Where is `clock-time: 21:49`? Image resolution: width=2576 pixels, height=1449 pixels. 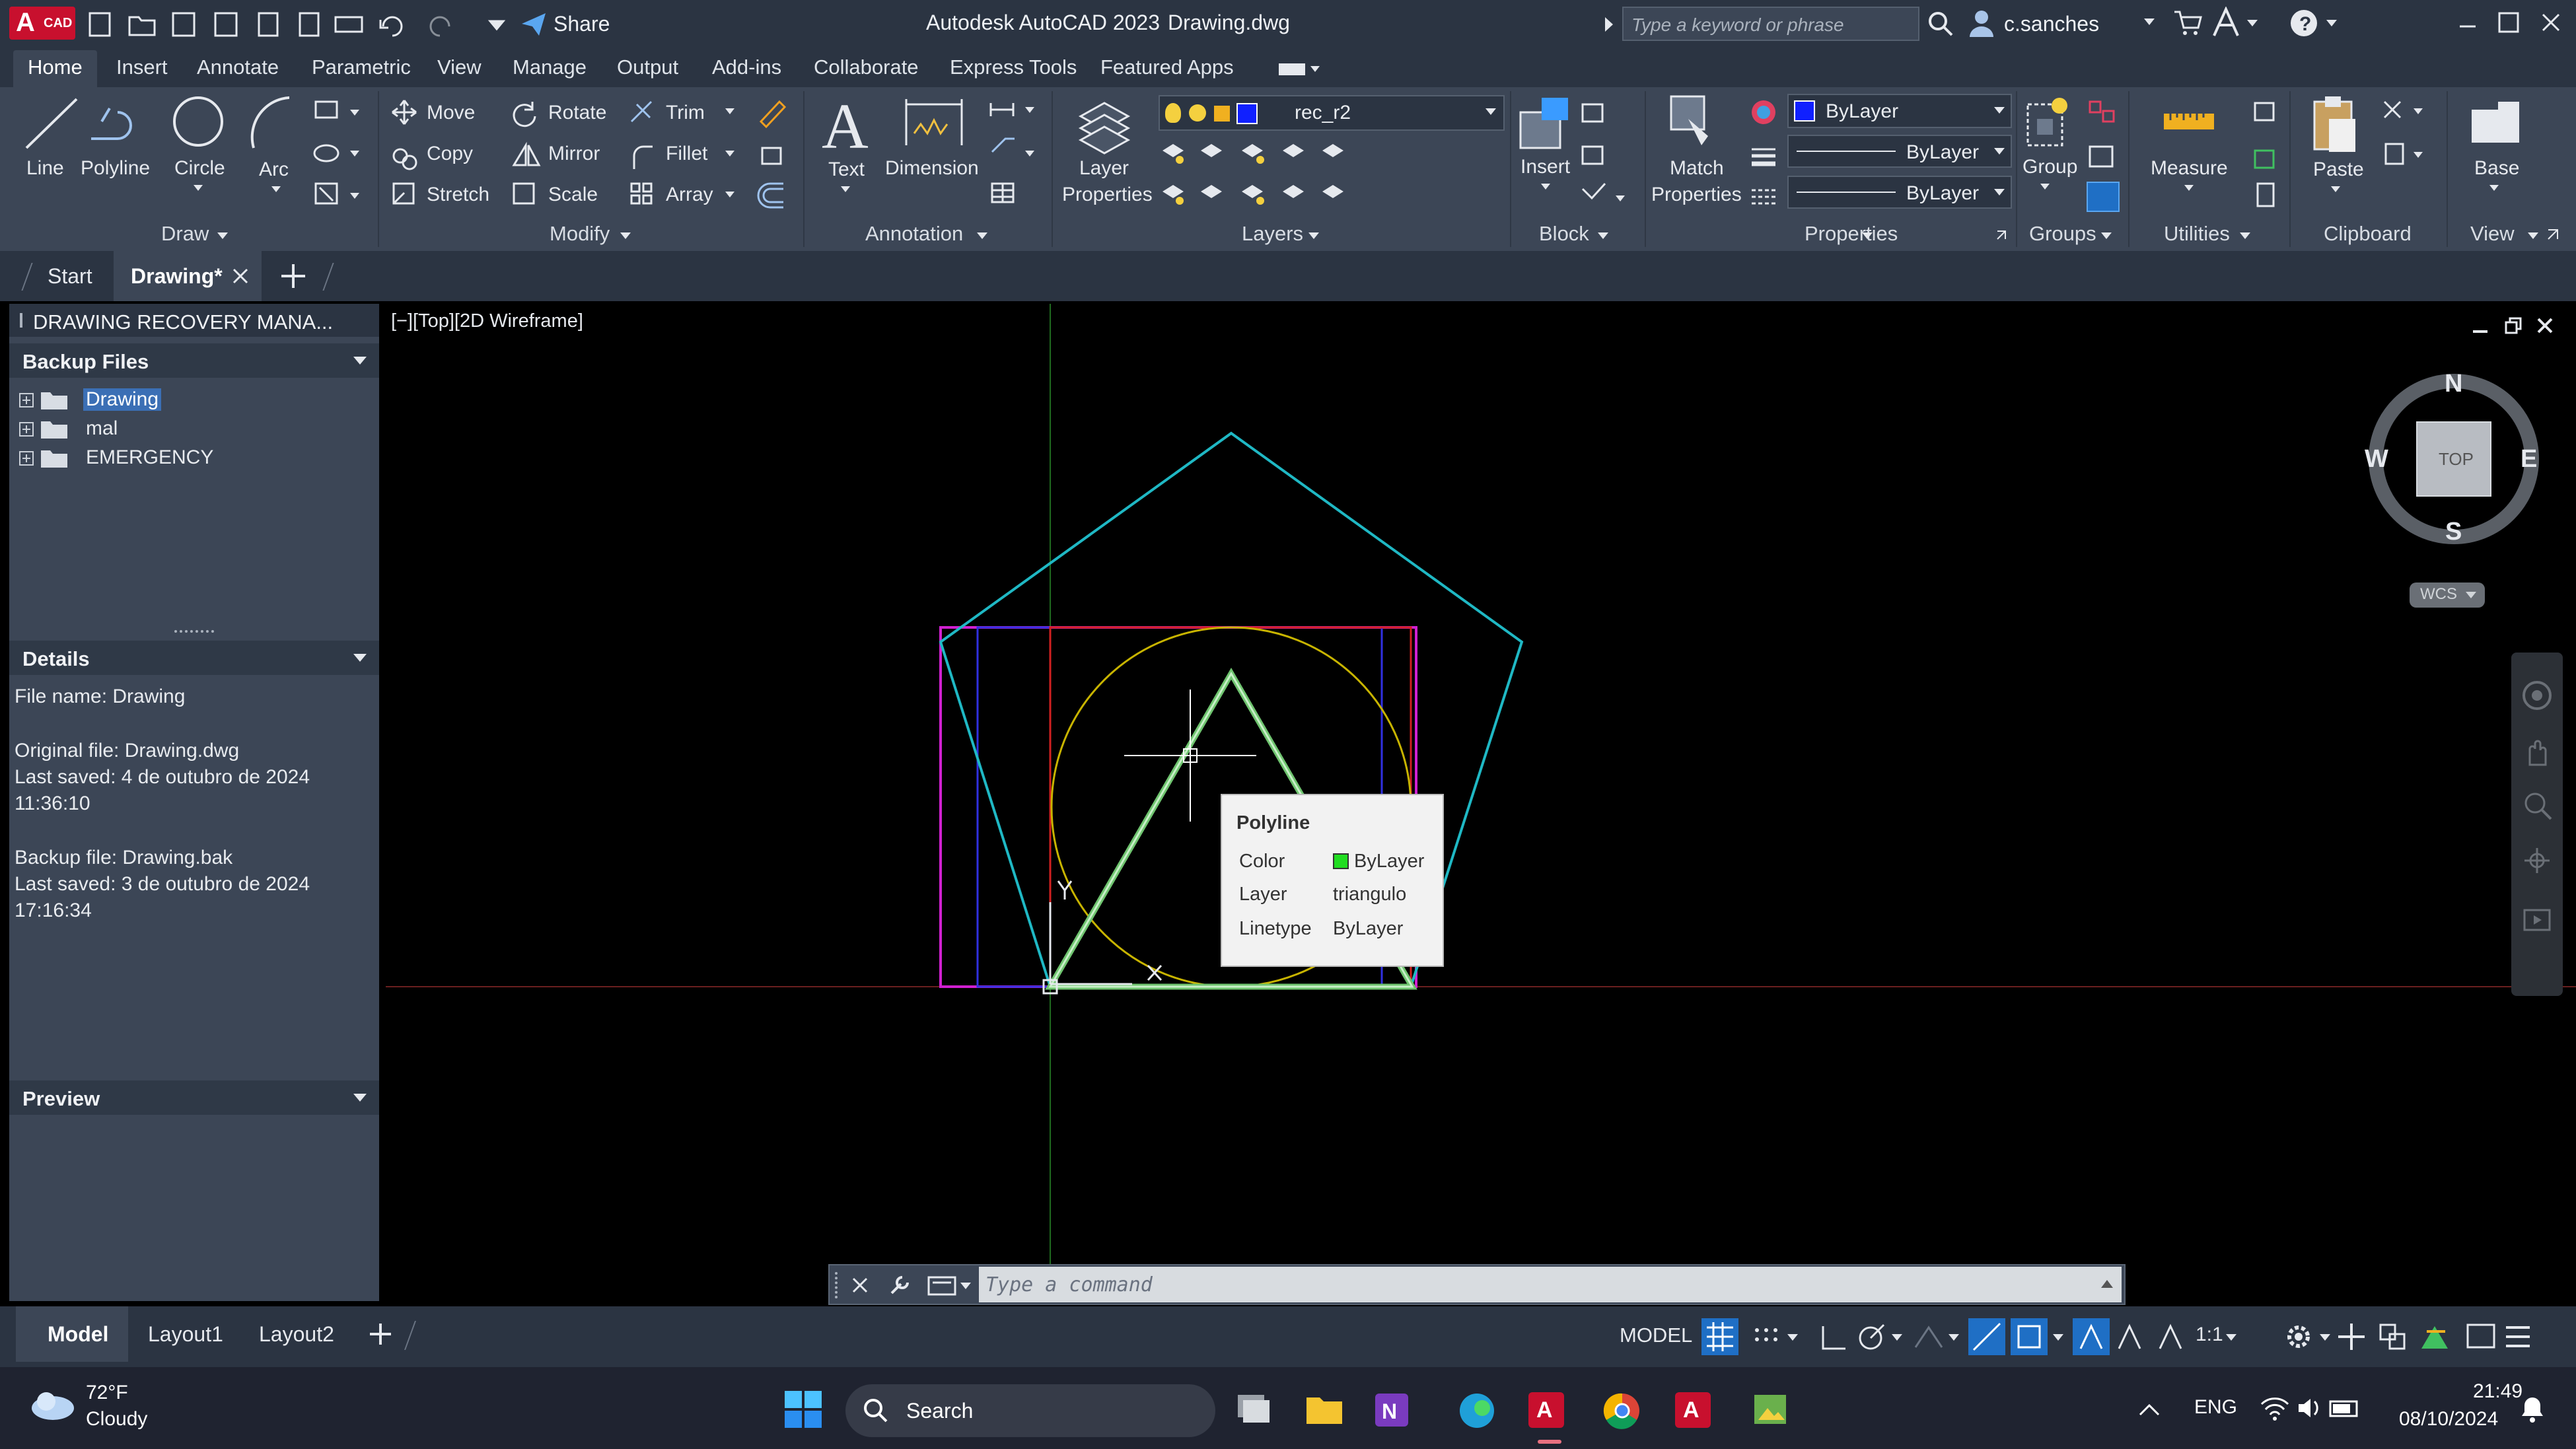 clock-time: 21:49 is located at coordinates (2497, 1392).